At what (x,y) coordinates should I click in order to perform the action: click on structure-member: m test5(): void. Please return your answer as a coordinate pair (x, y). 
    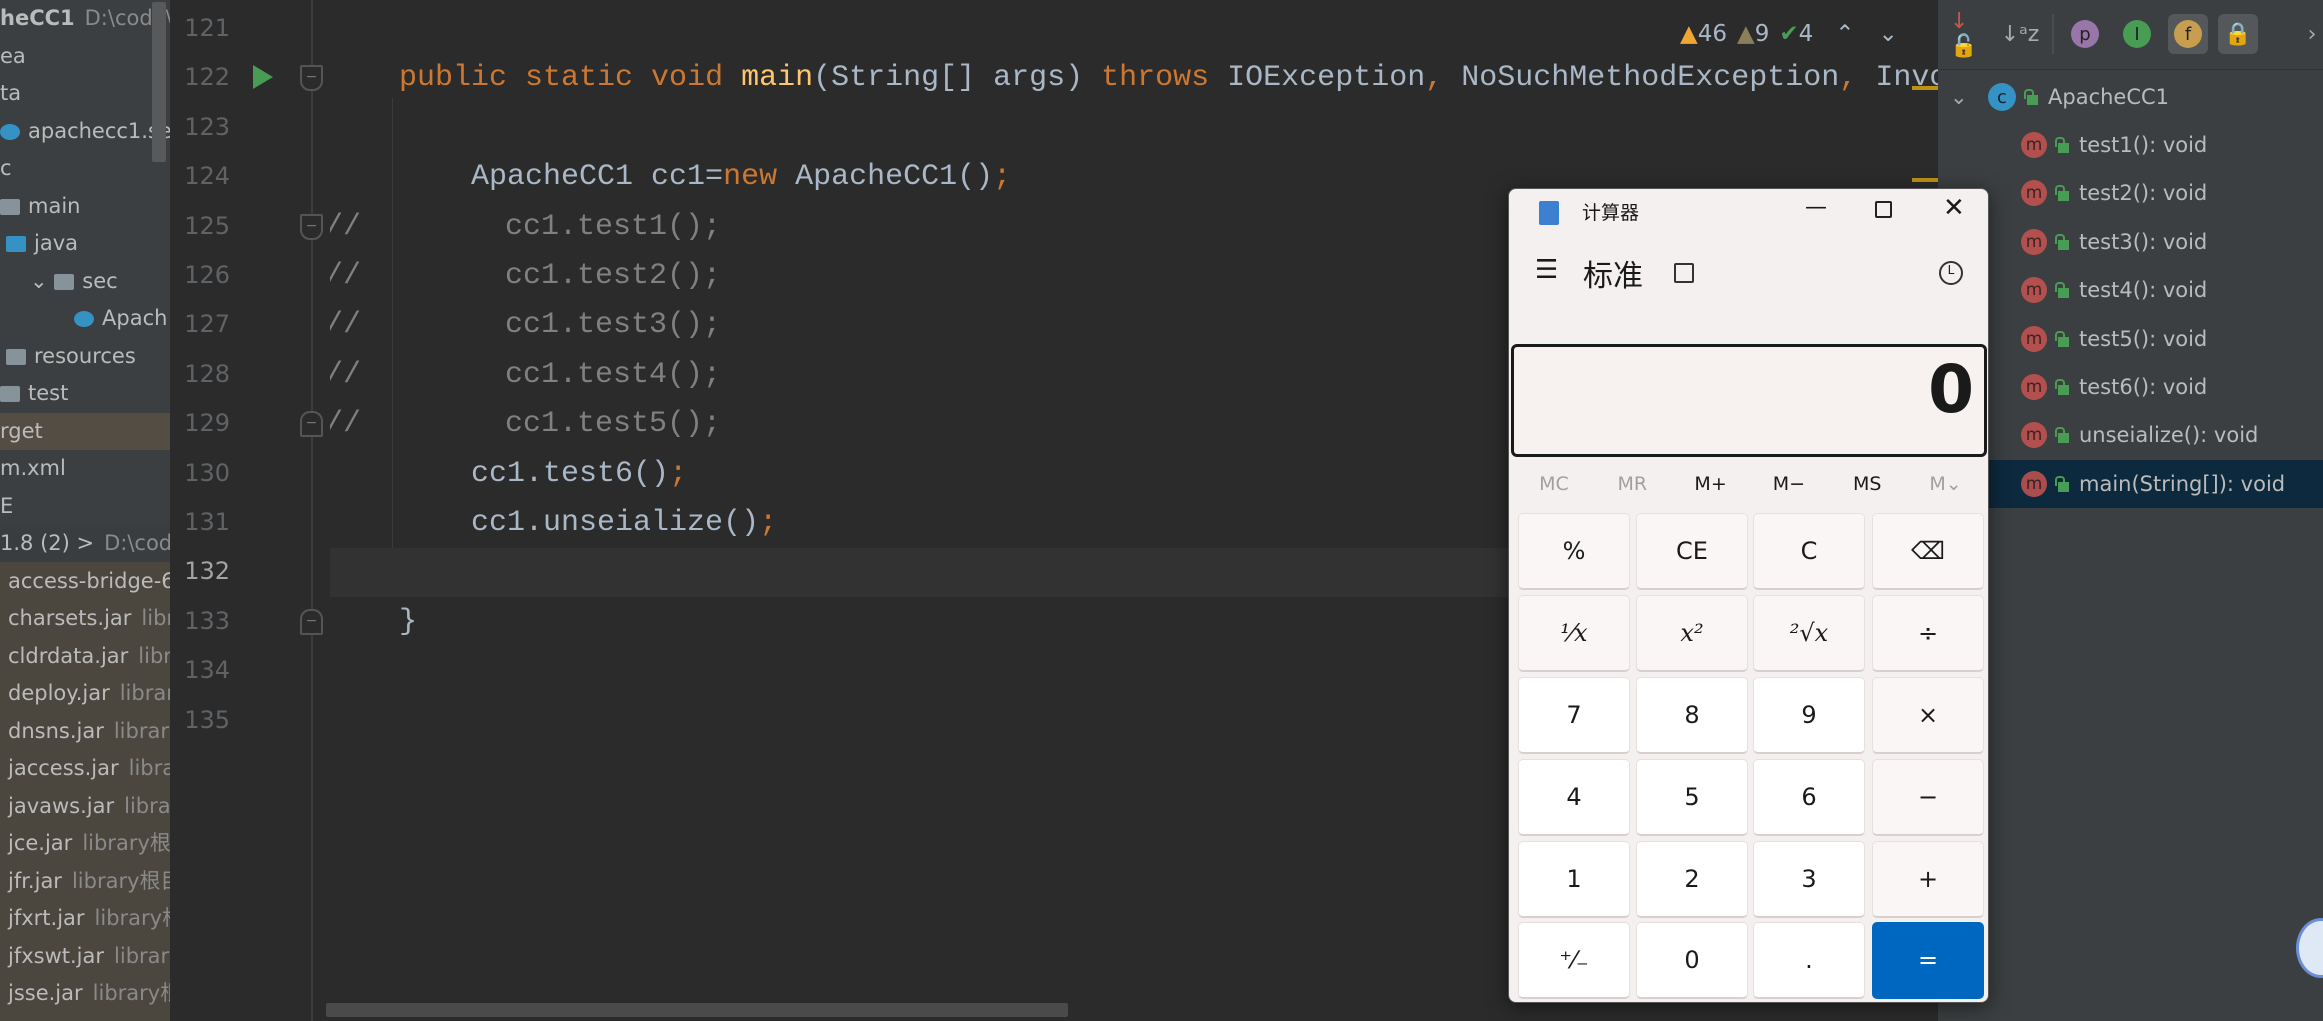
    Looking at the image, I should click on (2130, 339).